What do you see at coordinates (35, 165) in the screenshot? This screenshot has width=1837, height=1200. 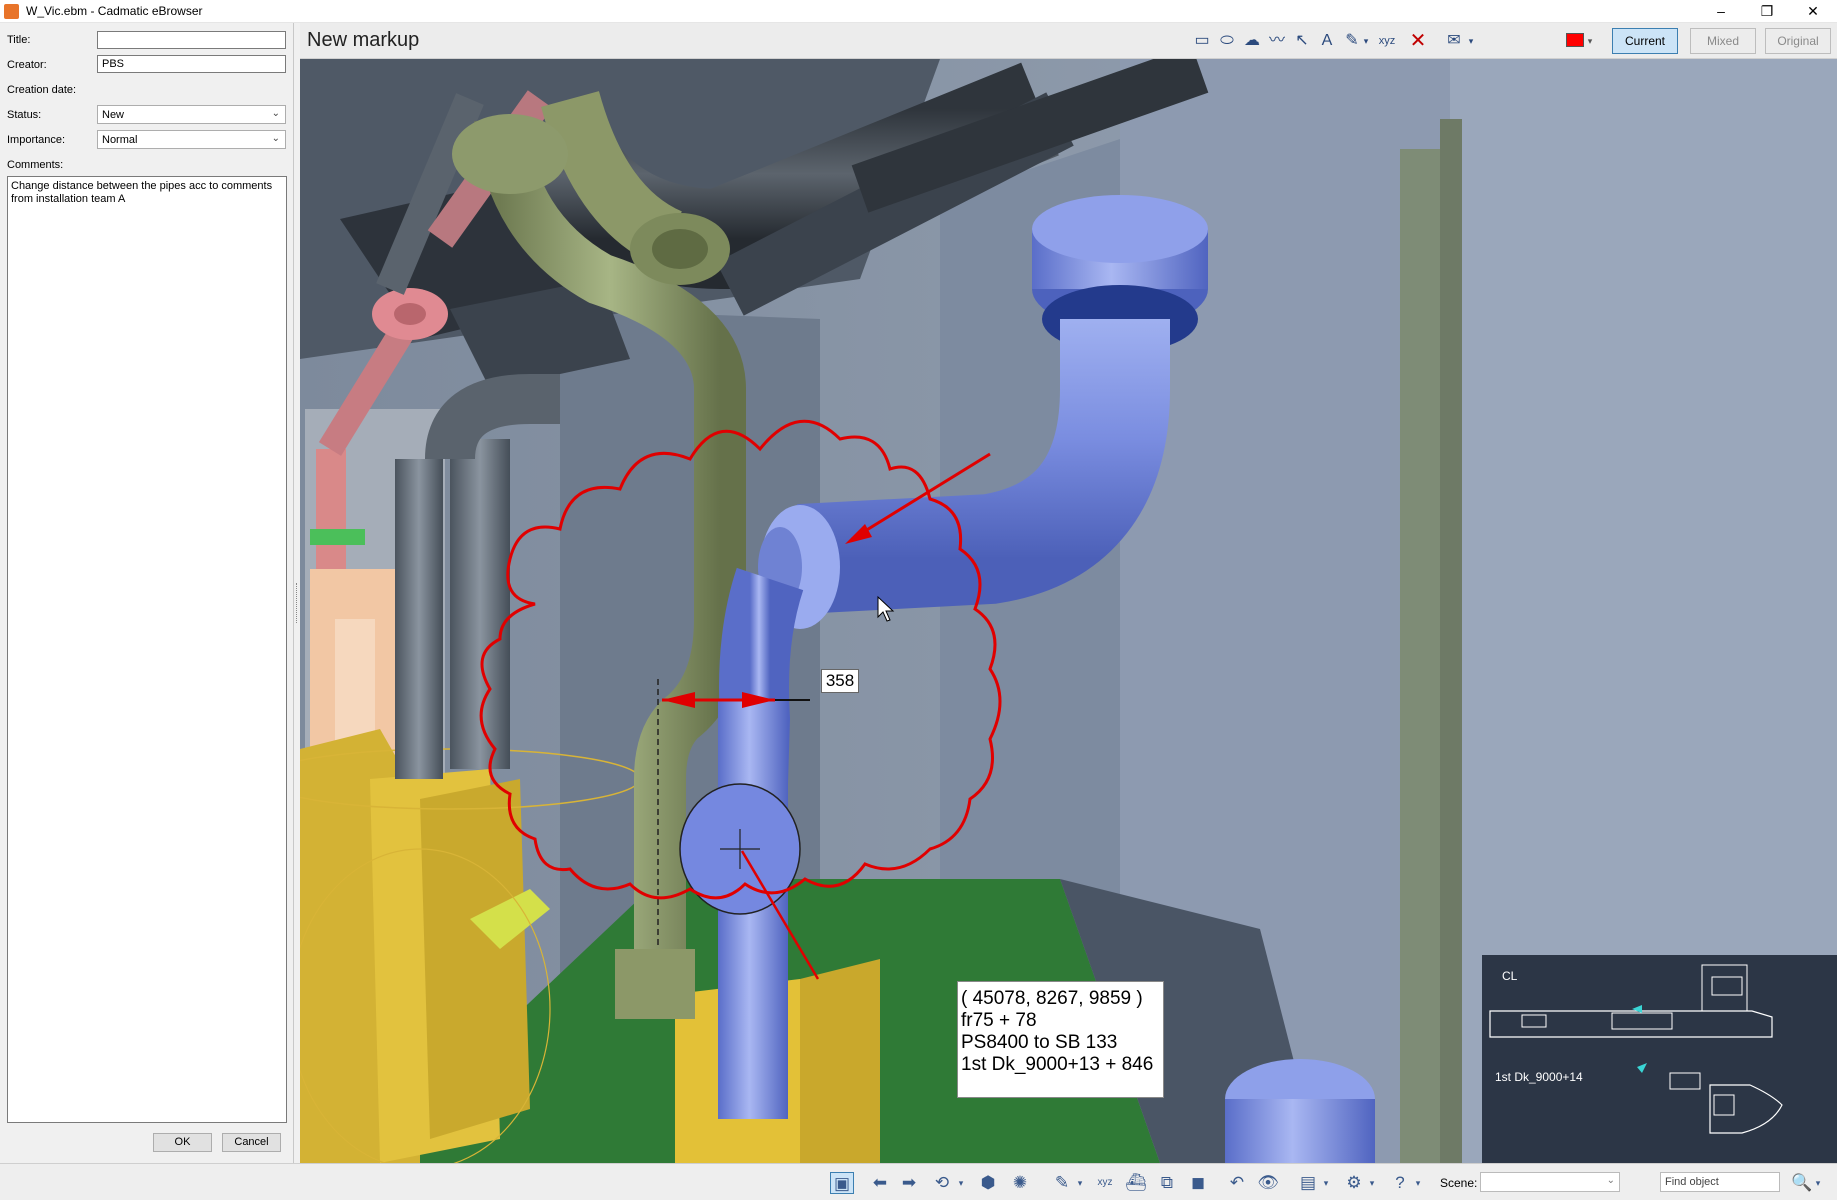 I see `comments-label: Comments:` at bounding box center [35, 165].